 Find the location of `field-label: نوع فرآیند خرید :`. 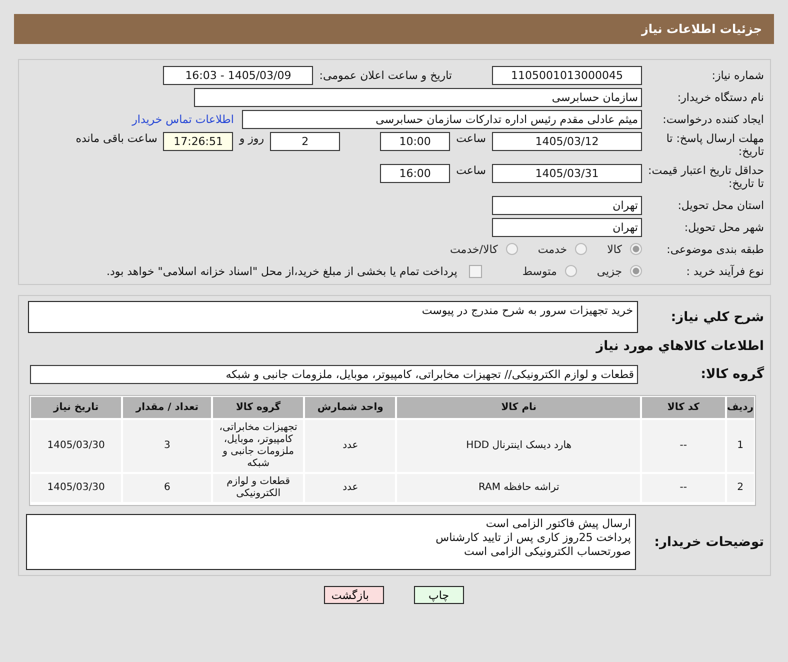

field-label: نوع فرآیند خرید : is located at coordinates (724, 271).